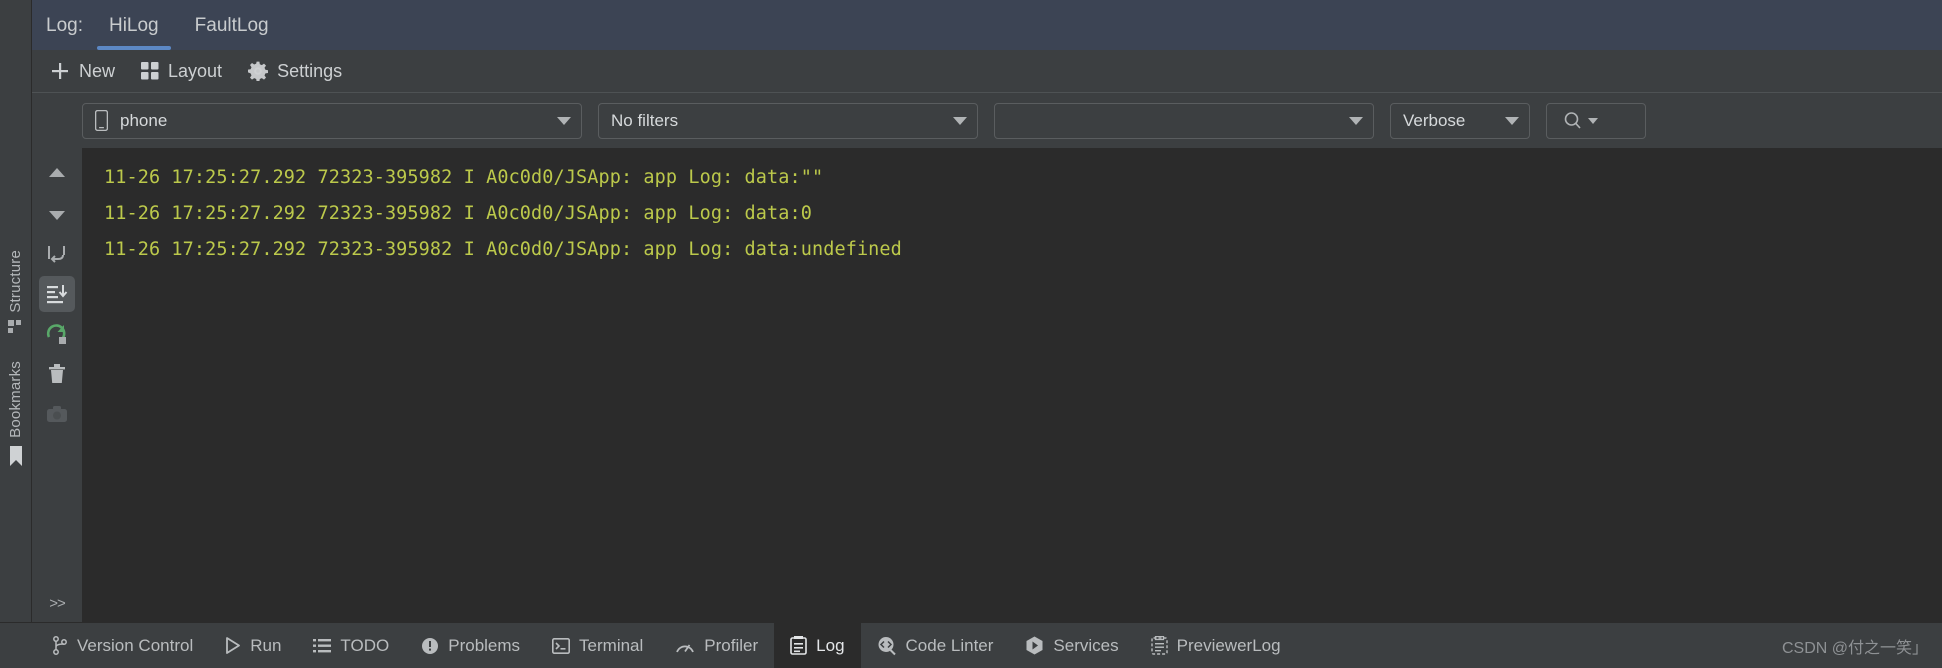 Image resolution: width=1942 pixels, height=668 pixels. What do you see at coordinates (57, 174) in the screenshot?
I see `scroll-up-icon` at bounding box center [57, 174].